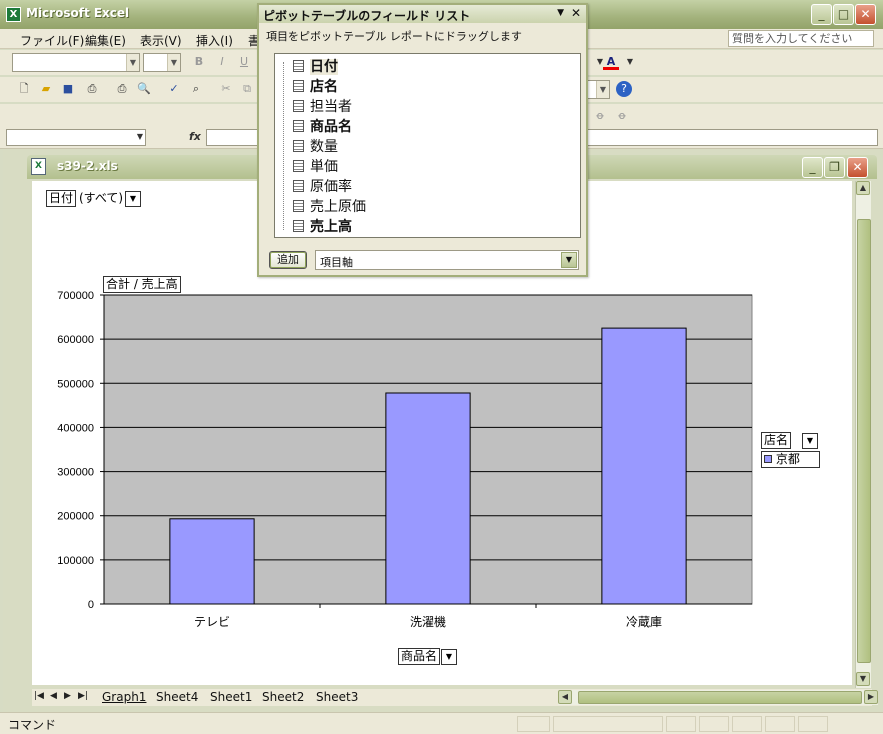 This screenshot has width=883, height=734. What do you see at coordinates (857, 167) in the screenshot?
I see `workbook-close-button: ✕` at bounding box center [857, 167].